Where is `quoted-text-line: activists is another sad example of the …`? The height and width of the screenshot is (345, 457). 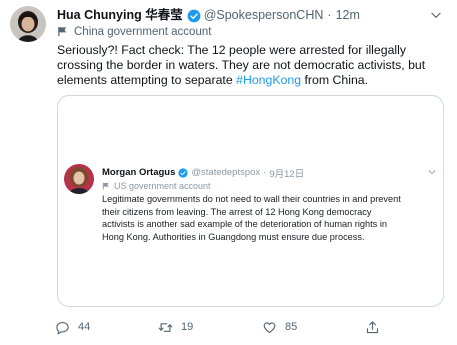 quoted-text-line: activists is another sad example of the … is located at coordinates (244, 224).